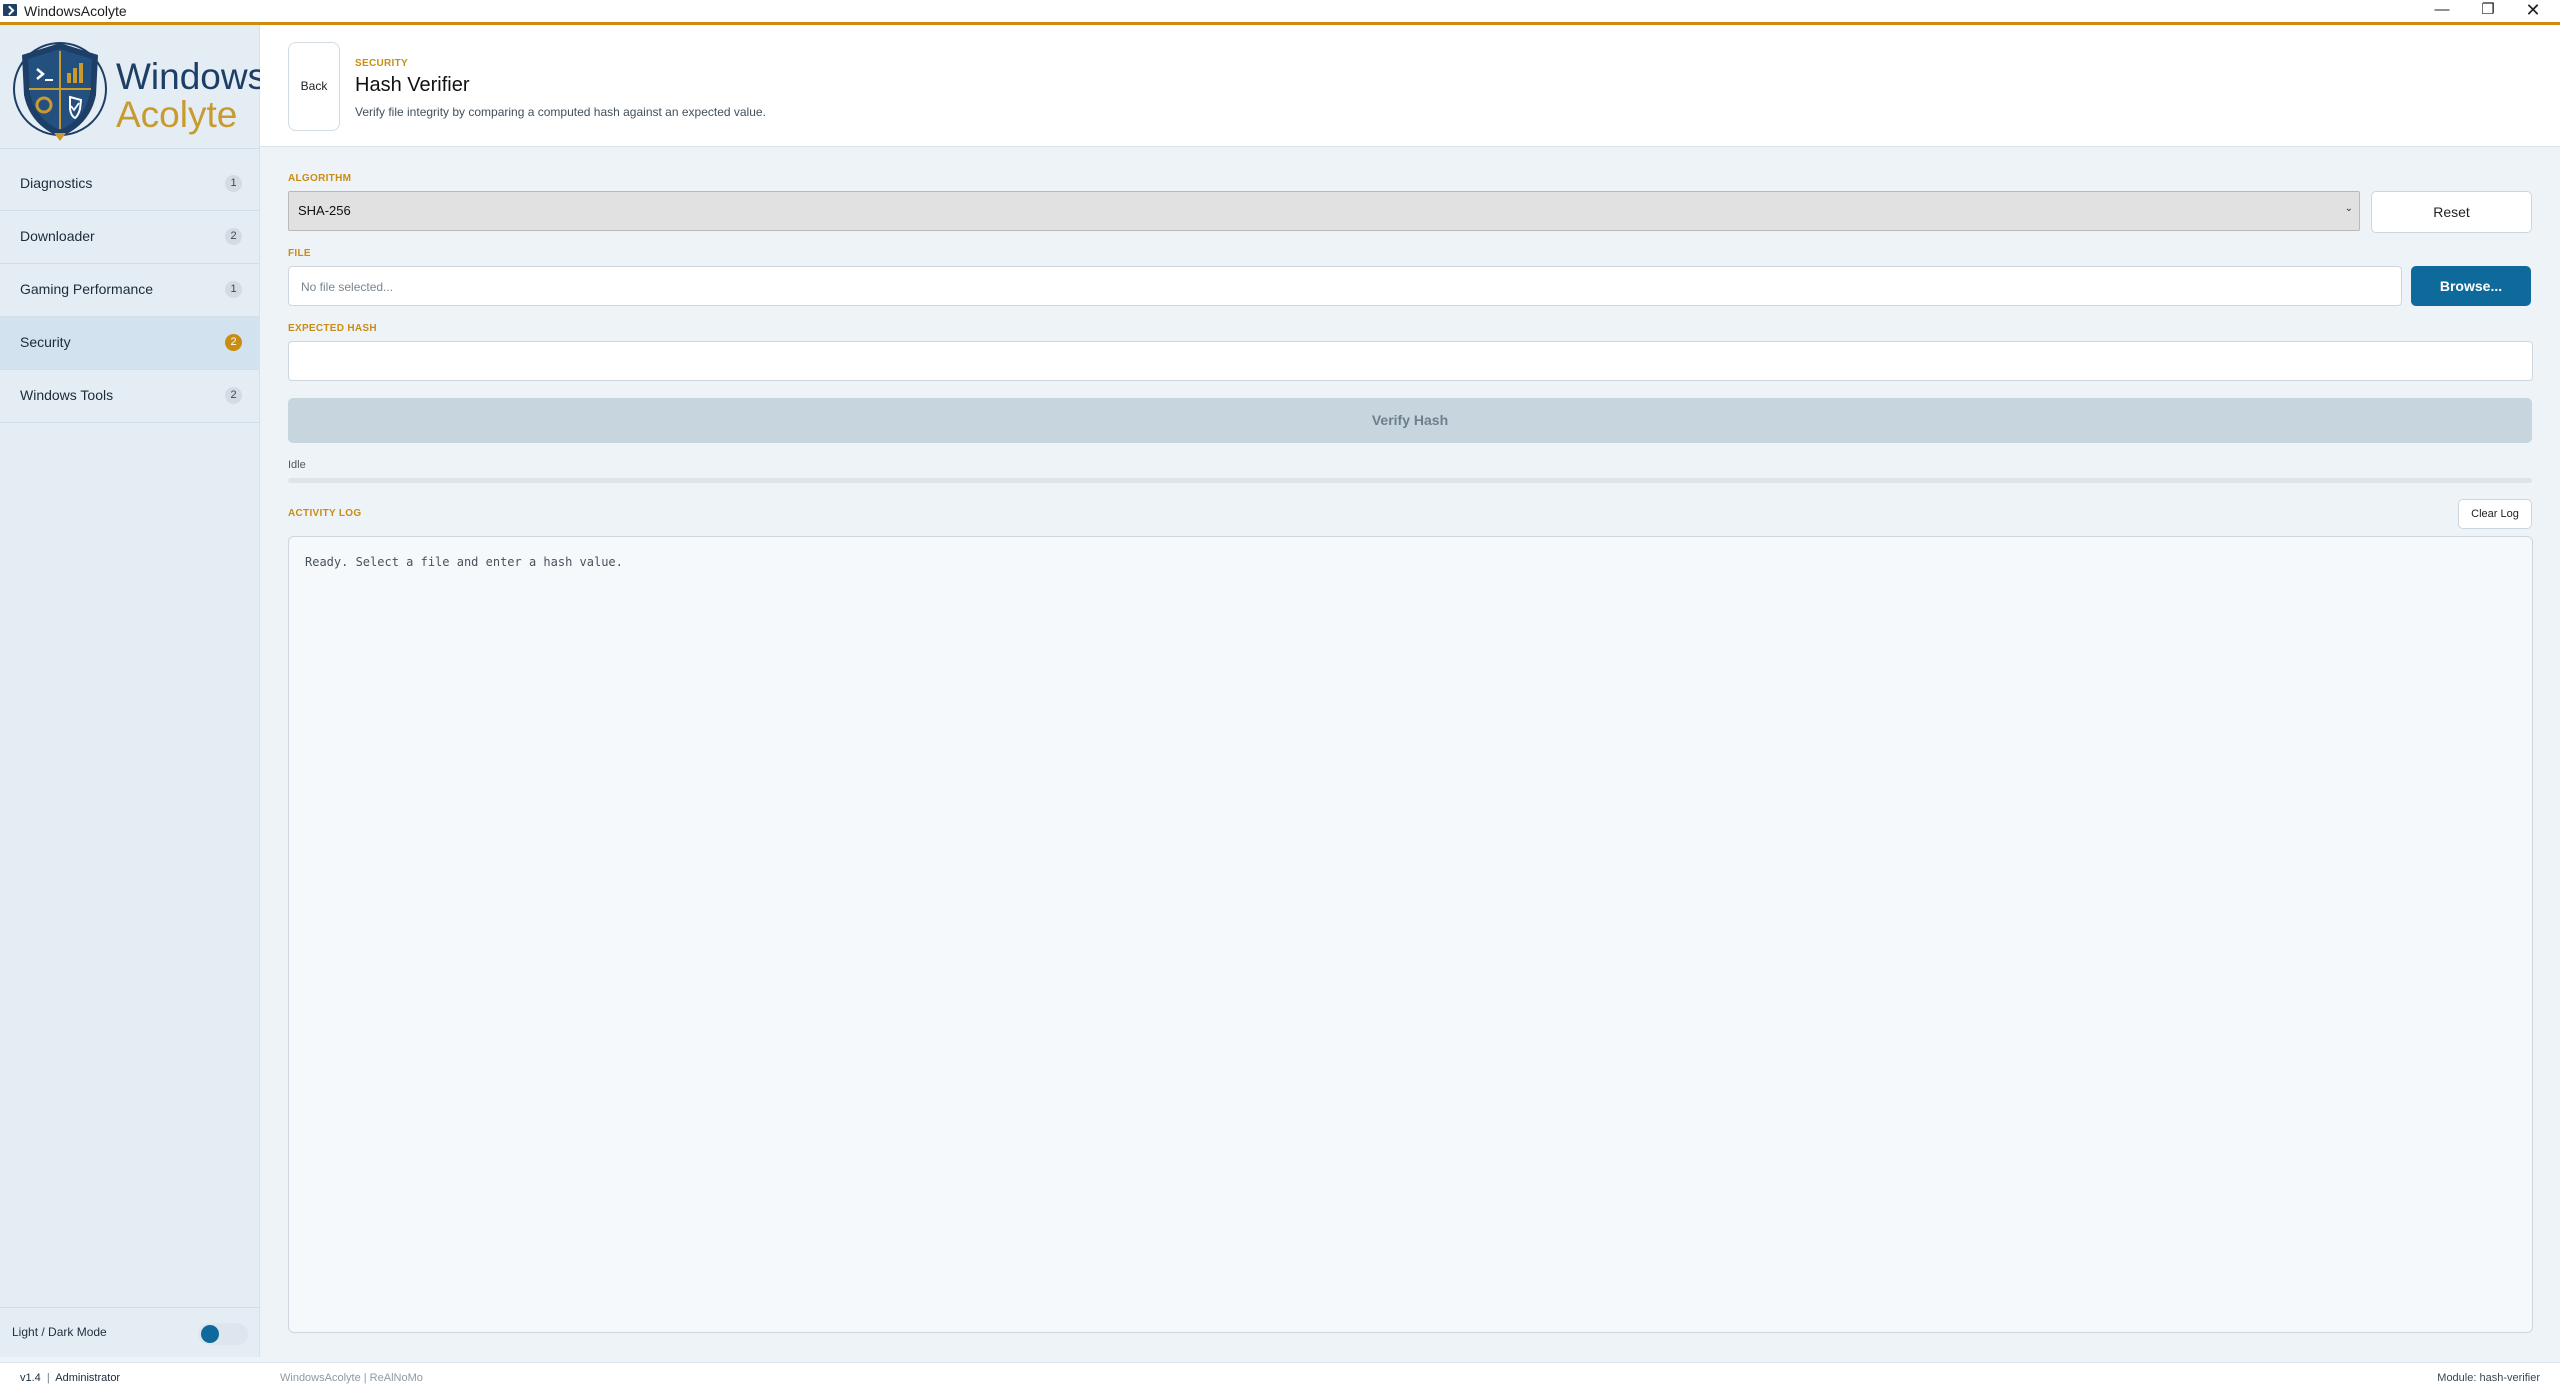  Describe the element at coordinates (2495, 514) in the screenshot. I see `clear-log-button: Clear Log` at that location.